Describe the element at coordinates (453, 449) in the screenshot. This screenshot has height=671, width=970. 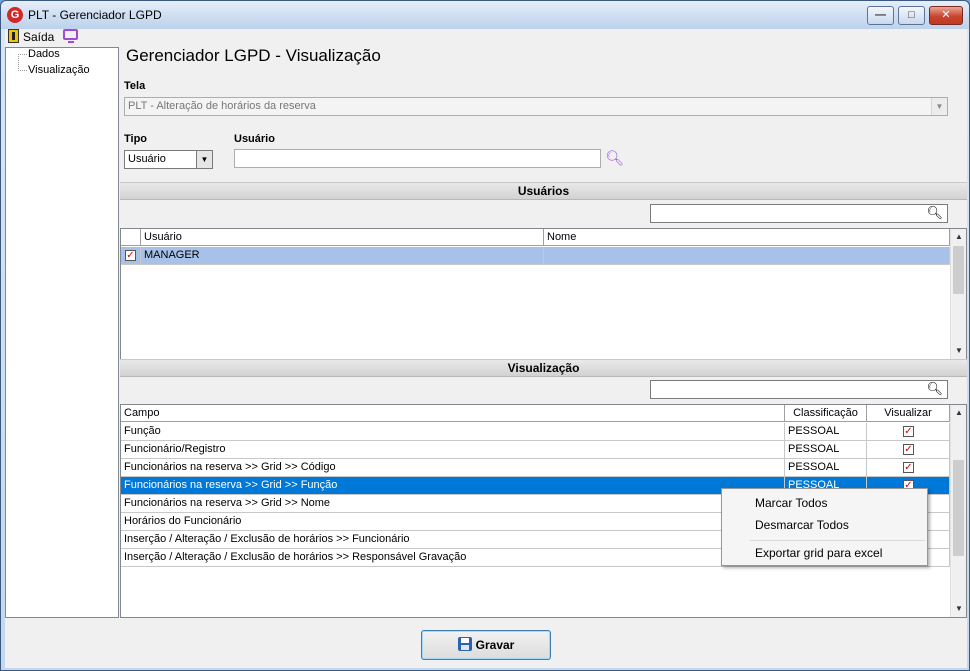
I see `cell-campo: Funcionário/Registro` at that location.